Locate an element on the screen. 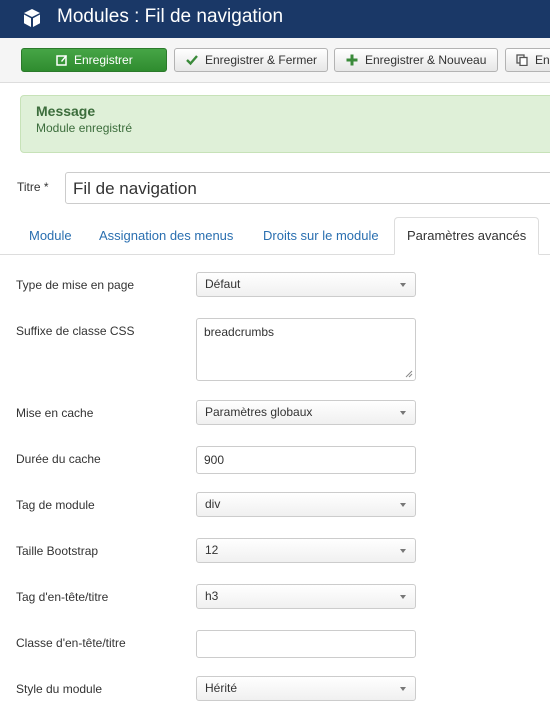 This screenshot has height=701, width=550. module-tag-select: div is located at coordinates (306, 504).